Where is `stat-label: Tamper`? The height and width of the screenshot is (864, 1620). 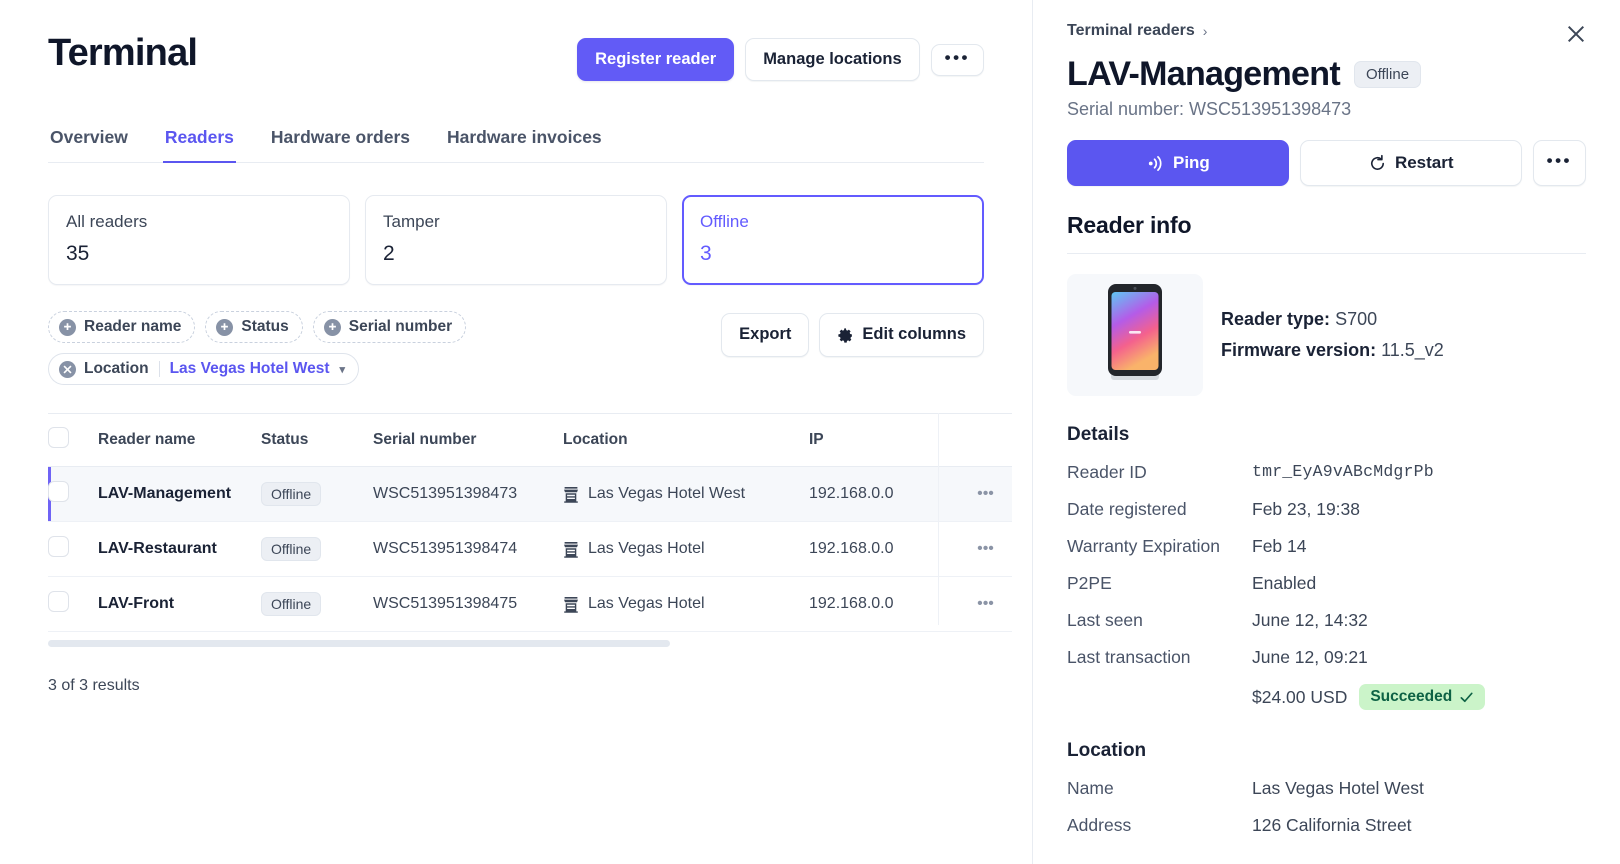 stat-label: Tamper is located at coordinates (411, 222).